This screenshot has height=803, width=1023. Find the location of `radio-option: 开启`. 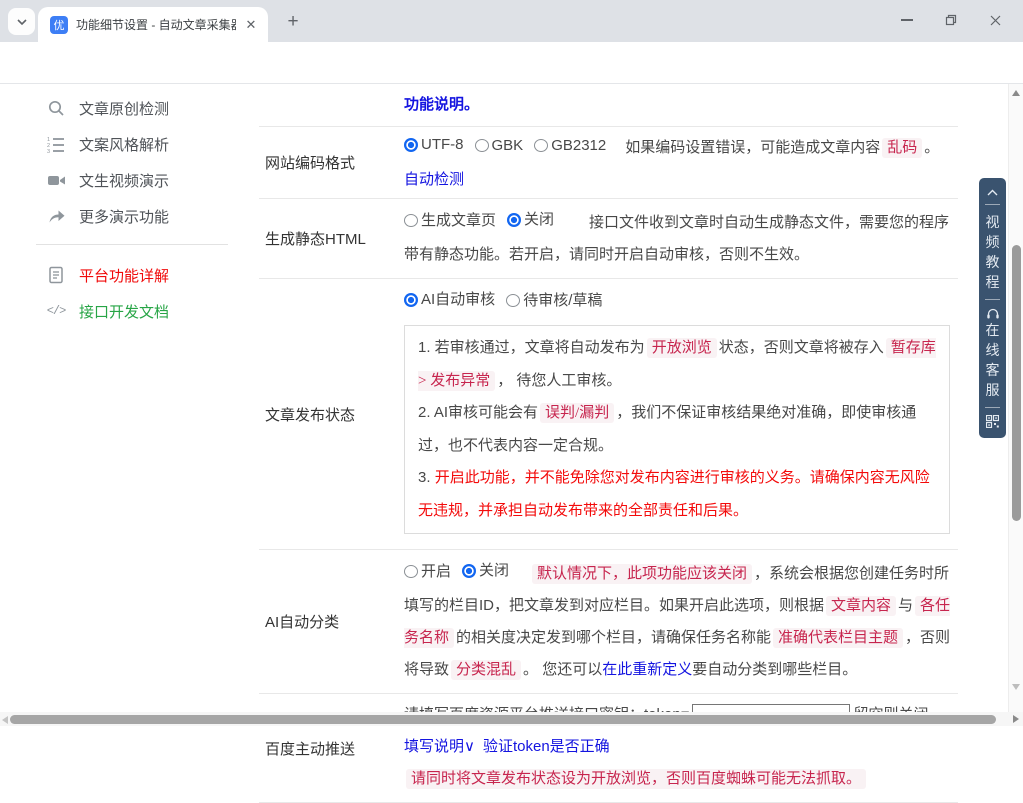

radio-option: 开启 is located at coordinates (427, 572).